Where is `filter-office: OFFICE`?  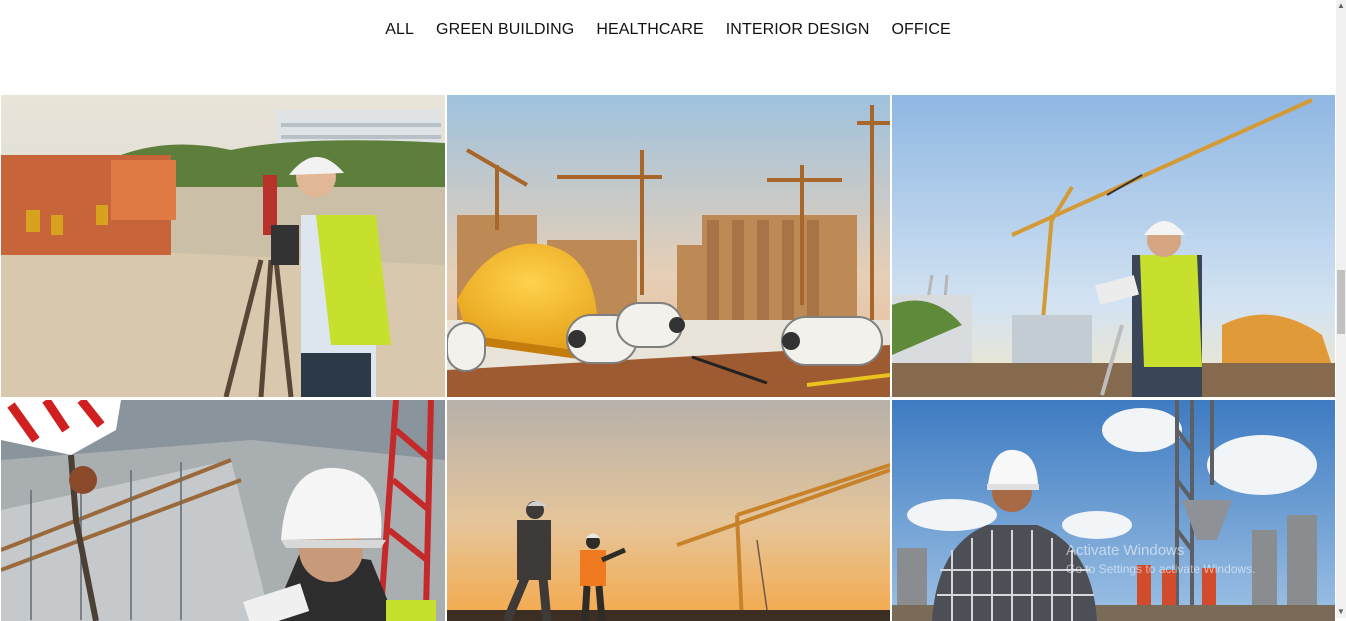
filter-office: OFFICE is located at coordinates (920, 30).